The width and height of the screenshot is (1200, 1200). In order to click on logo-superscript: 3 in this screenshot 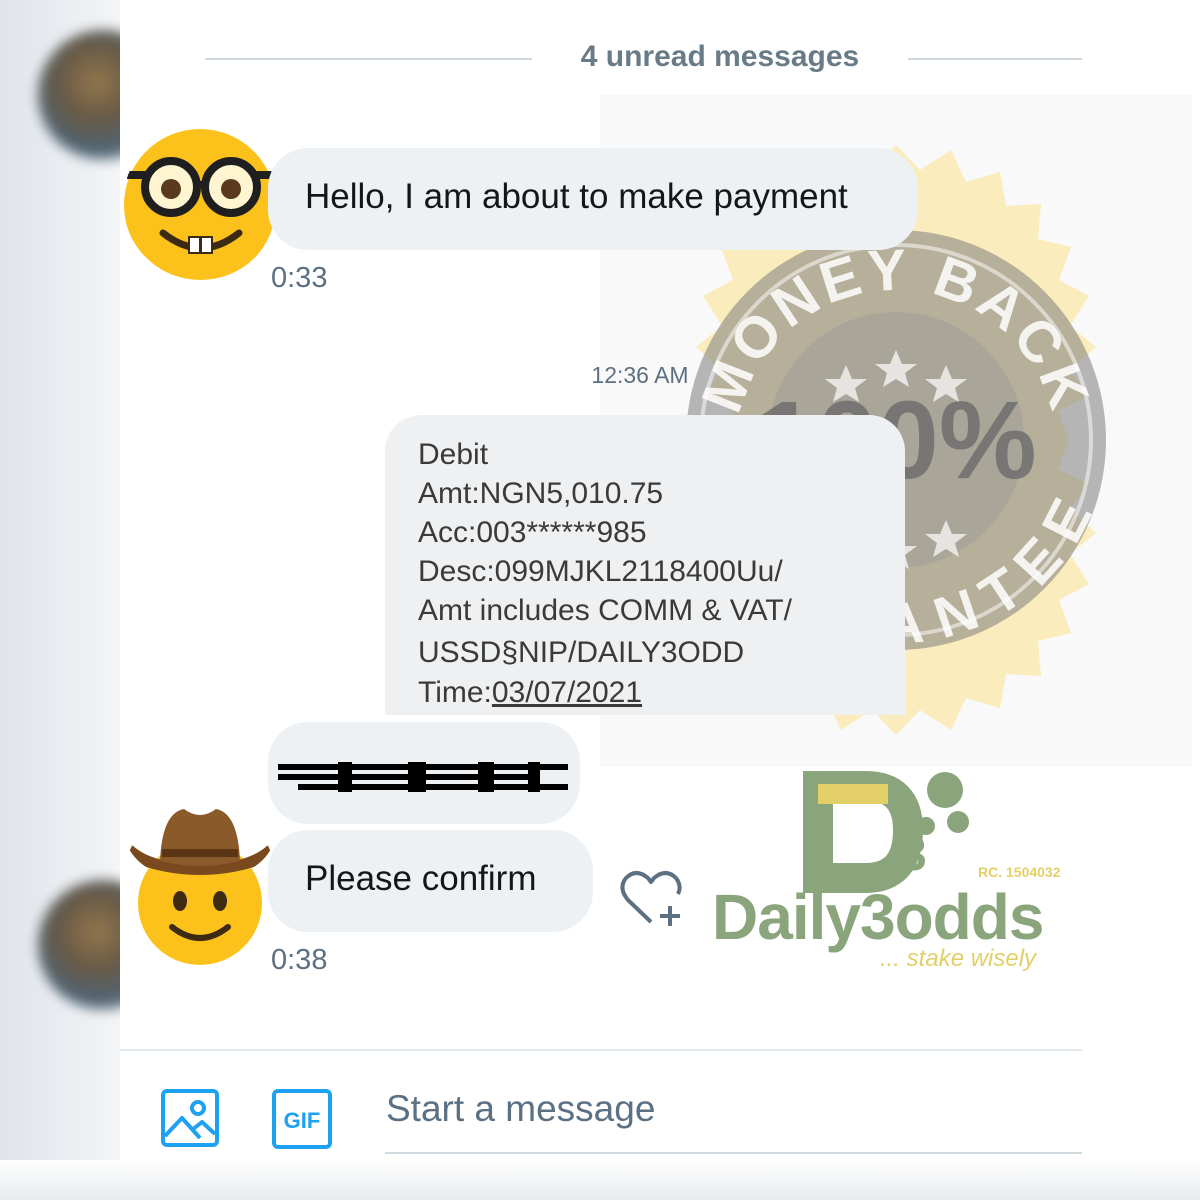, I will do `click(913, 854)`.